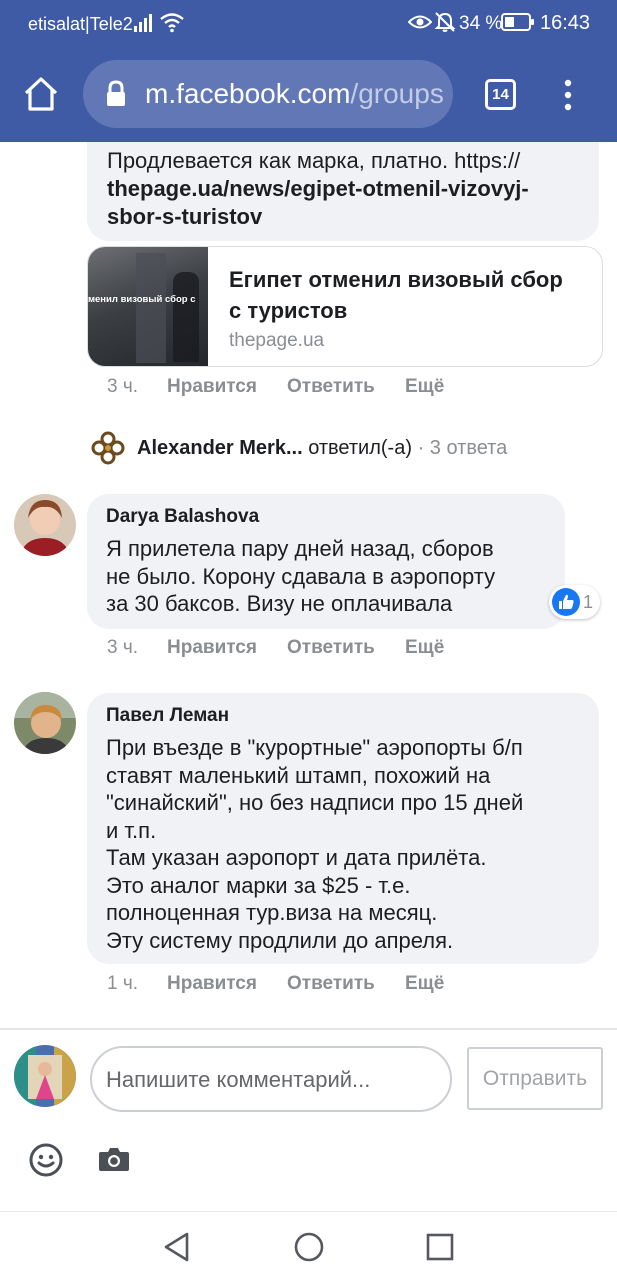  What do you see at coordinates (41, 94) in the screenshot?
I see `home-icon` at bounding box center [41, 94].